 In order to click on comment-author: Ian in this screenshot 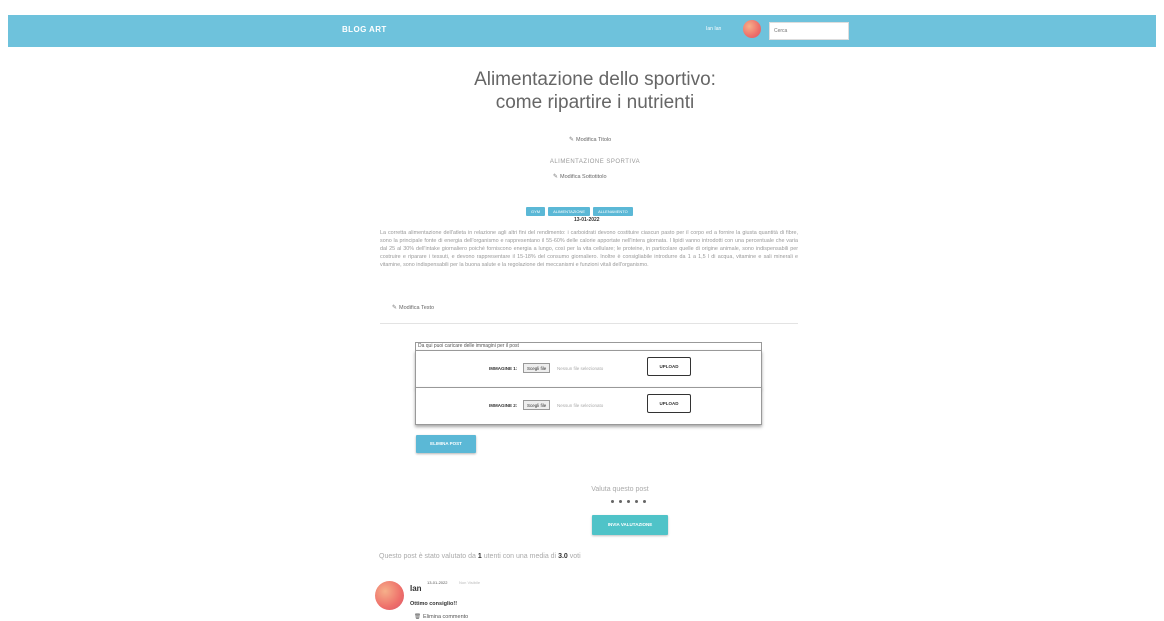, I will do `click(416, 588)`.